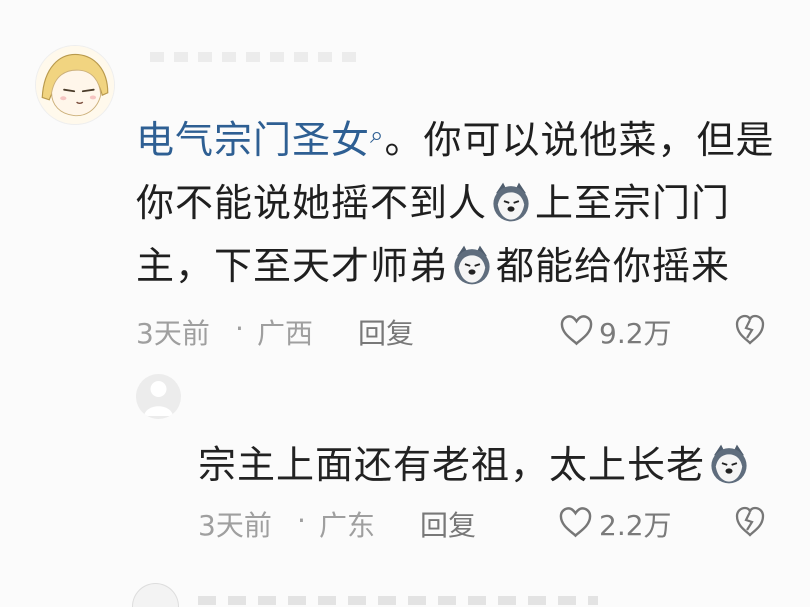 This screenshot has width=810, height=607. What do you see at coordinates (488, 520) in the screenshot?
I see `reply-meta-row: 3天前 · 广东 回复 2.2万` at bounding box center [488, 520].